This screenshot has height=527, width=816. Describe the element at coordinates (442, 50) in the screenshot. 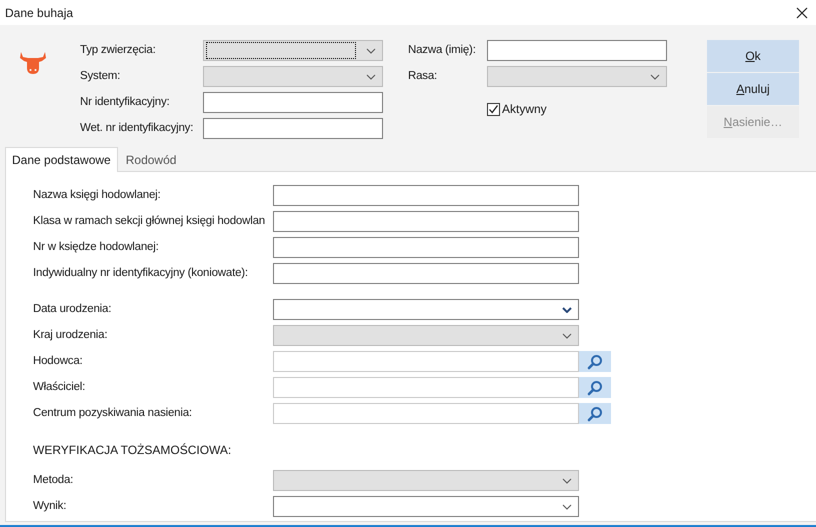

I see `field-label: Nazwa (imię):` at that location.